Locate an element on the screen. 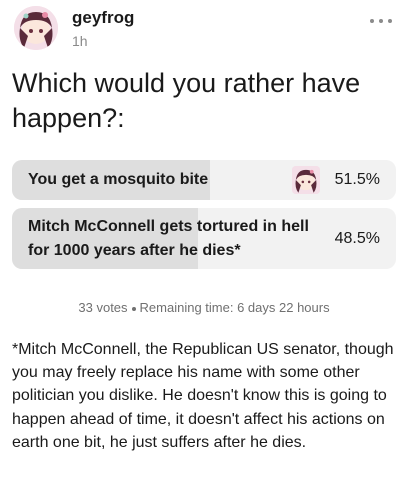 This screenshot has height=500, width=408. poll-option-label: You get a mosquito bite is located at coordinates (118, 179).